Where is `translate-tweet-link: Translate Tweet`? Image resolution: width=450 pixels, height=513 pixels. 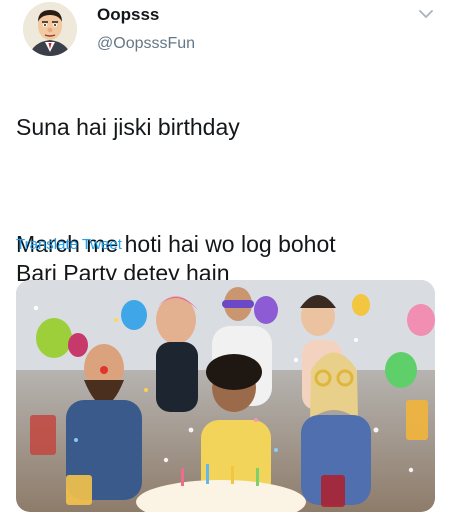 translate-tweet-link: Translate Tweet is located at coordinates (69, 244).